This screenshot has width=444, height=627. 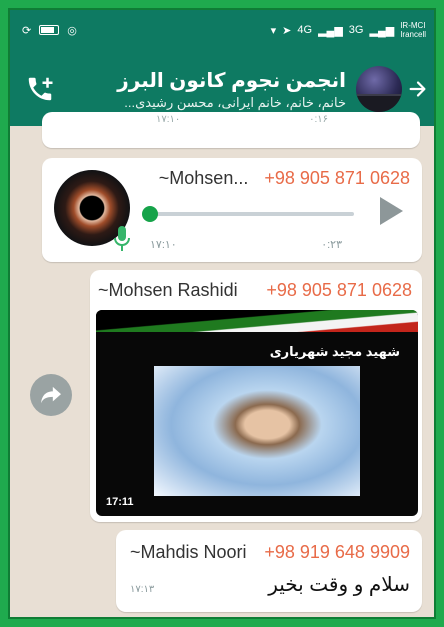 I want to click on play-icon, so click(x=391, y=213).